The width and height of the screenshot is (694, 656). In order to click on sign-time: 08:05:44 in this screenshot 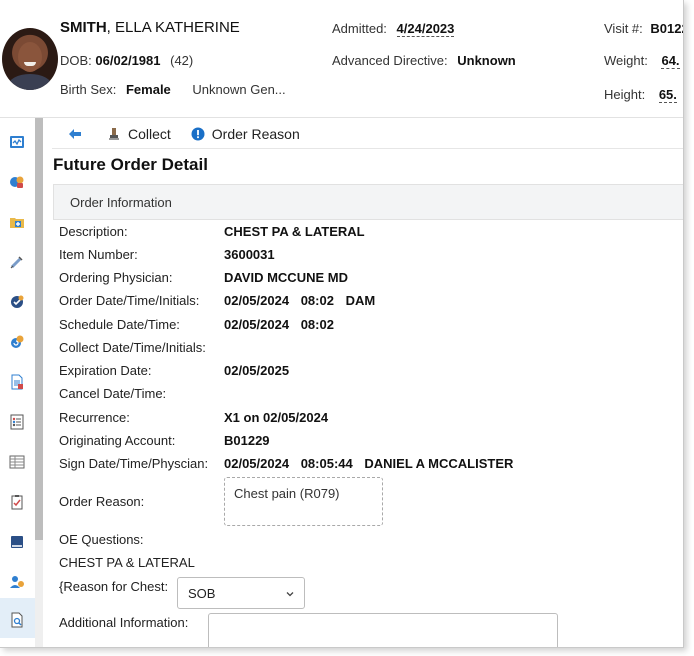, I will do `click(326, 463)`.